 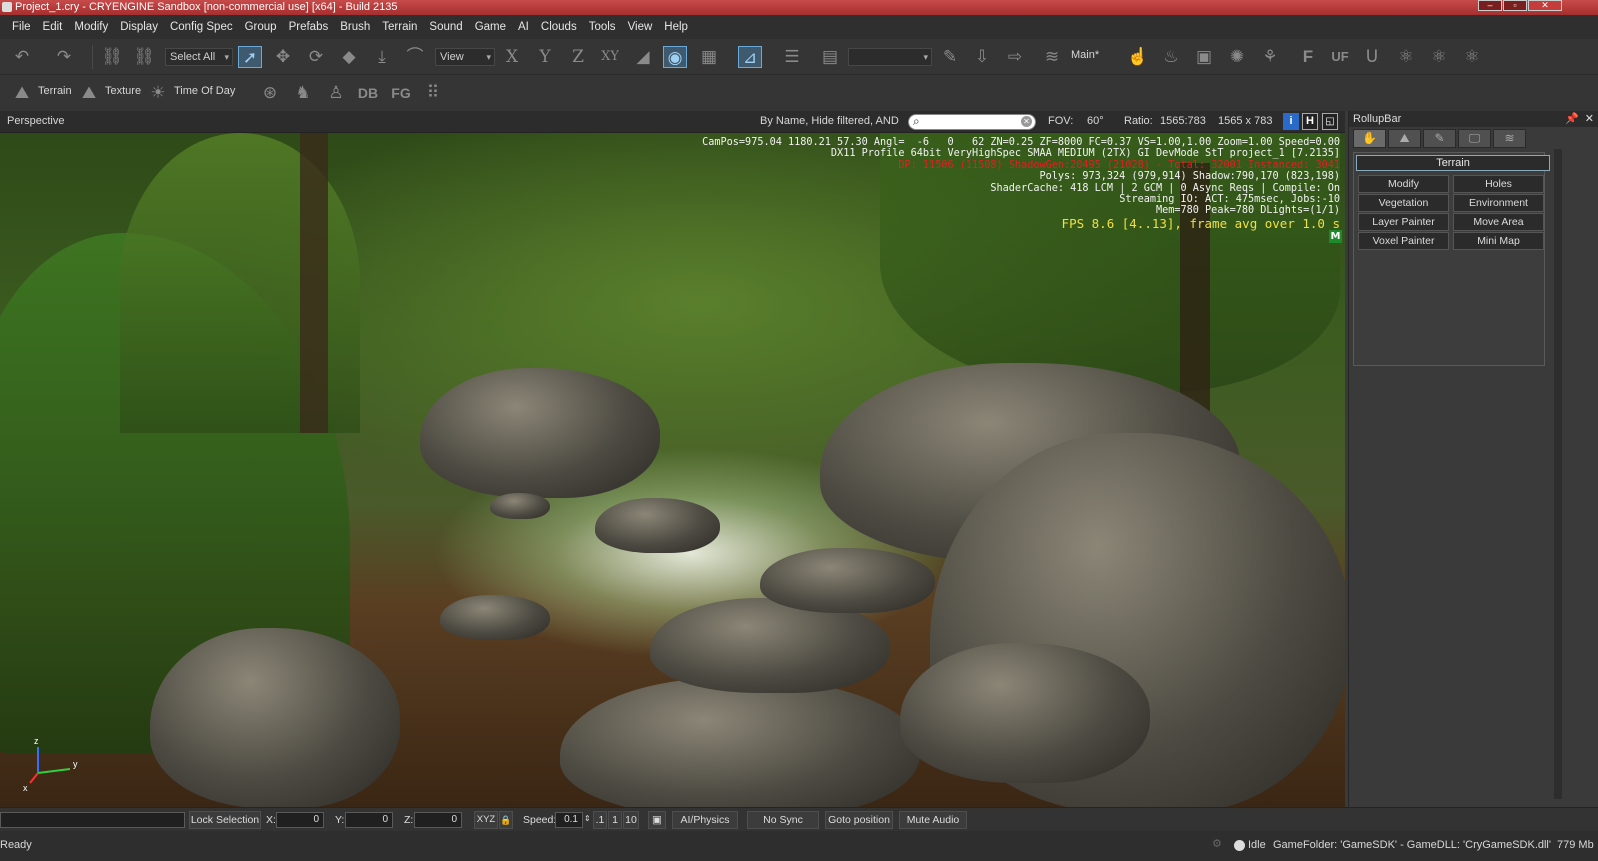 I want to click on camera-icon: ◉, so click(x=675, y=57).